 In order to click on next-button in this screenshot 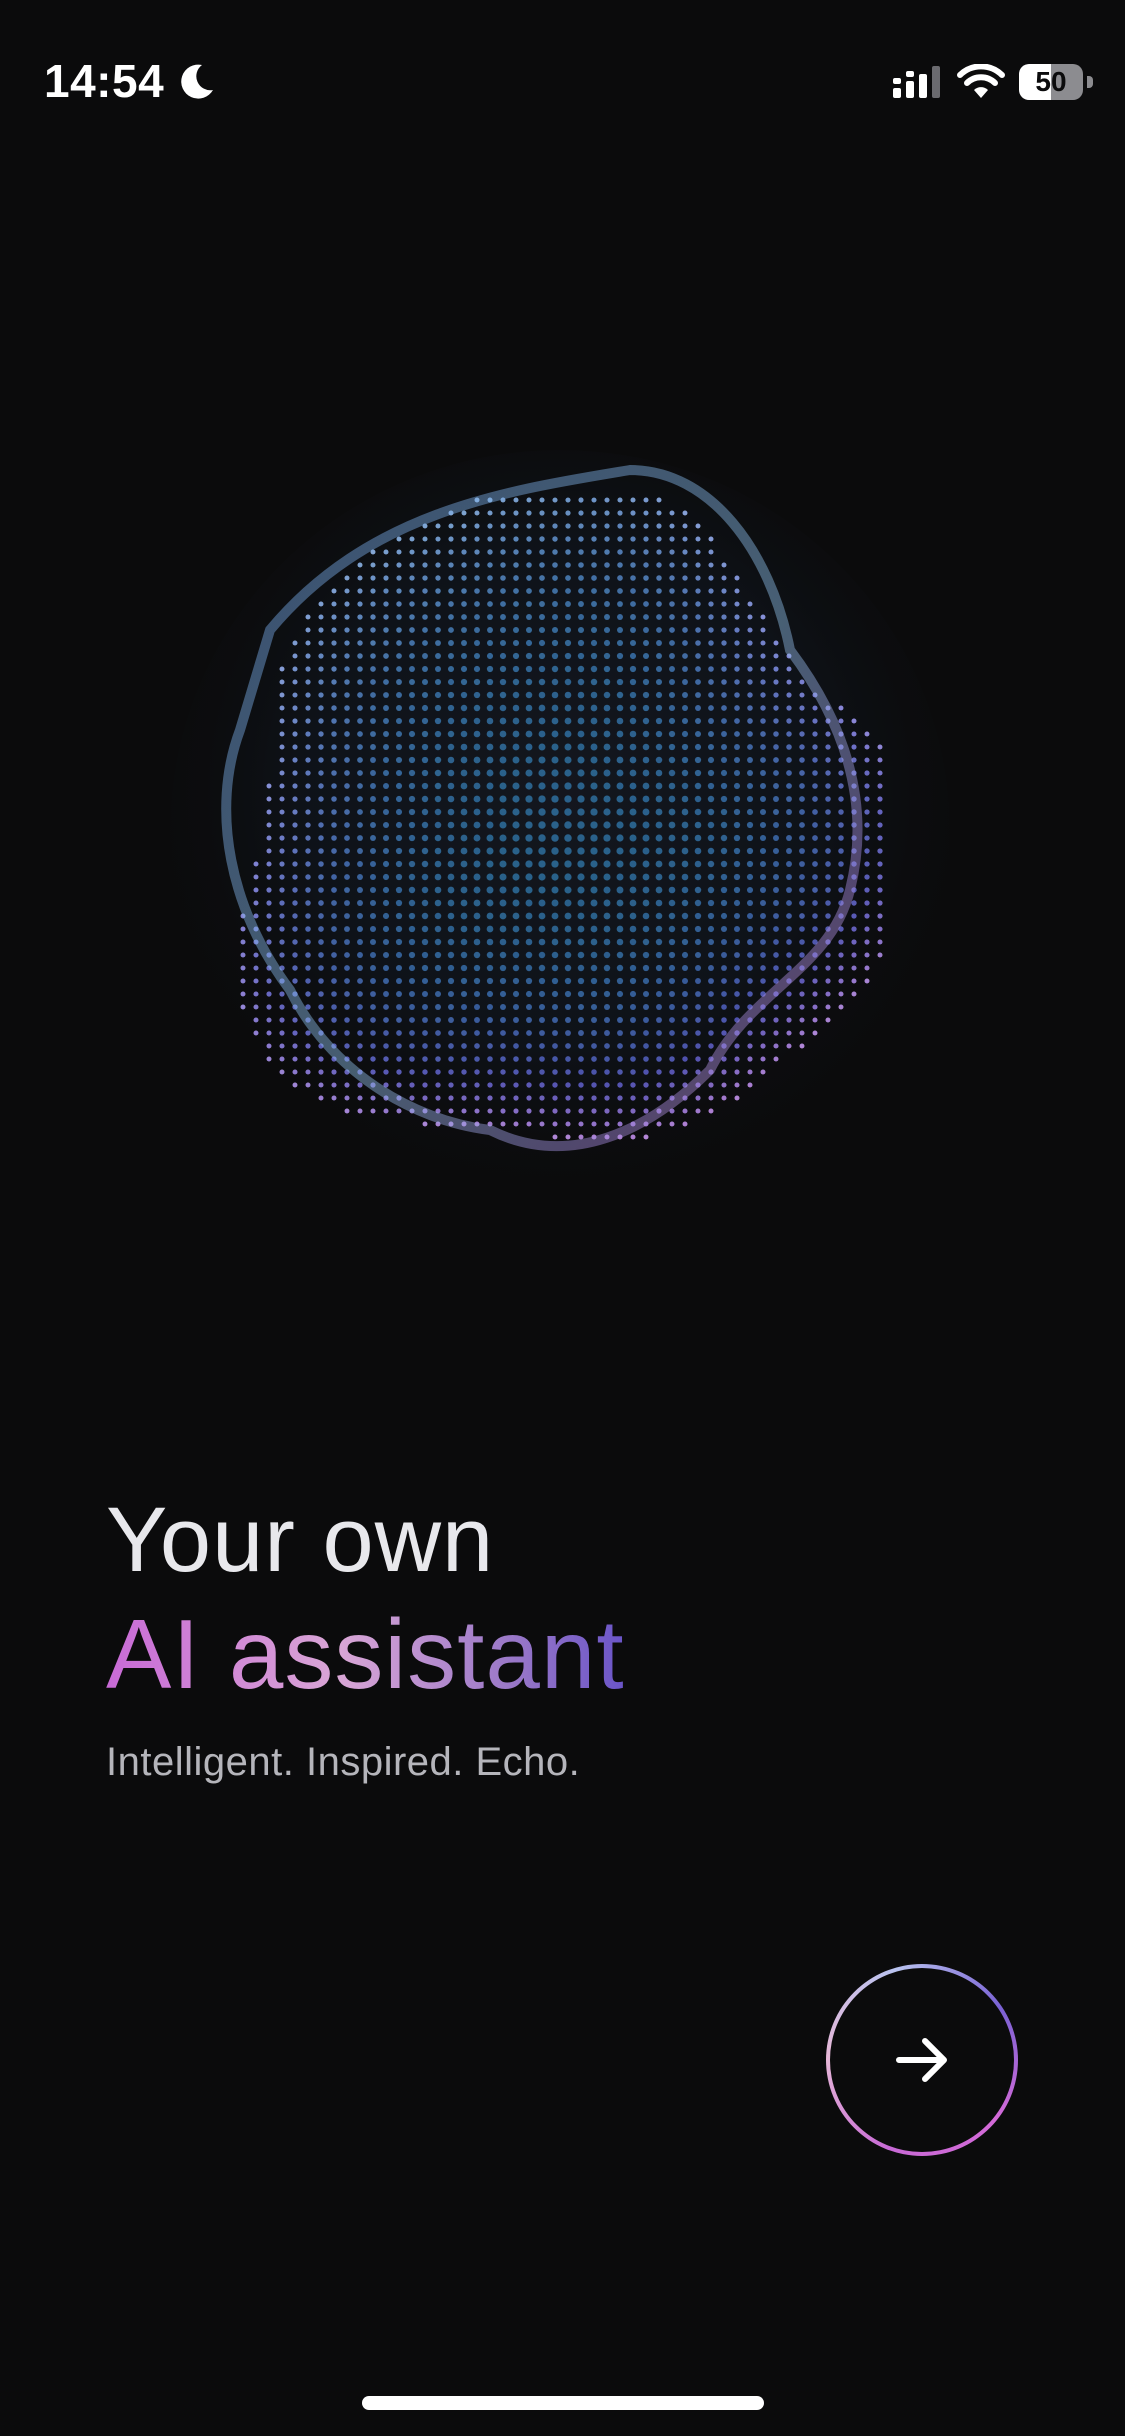, I will do `click(922, 2060)`.